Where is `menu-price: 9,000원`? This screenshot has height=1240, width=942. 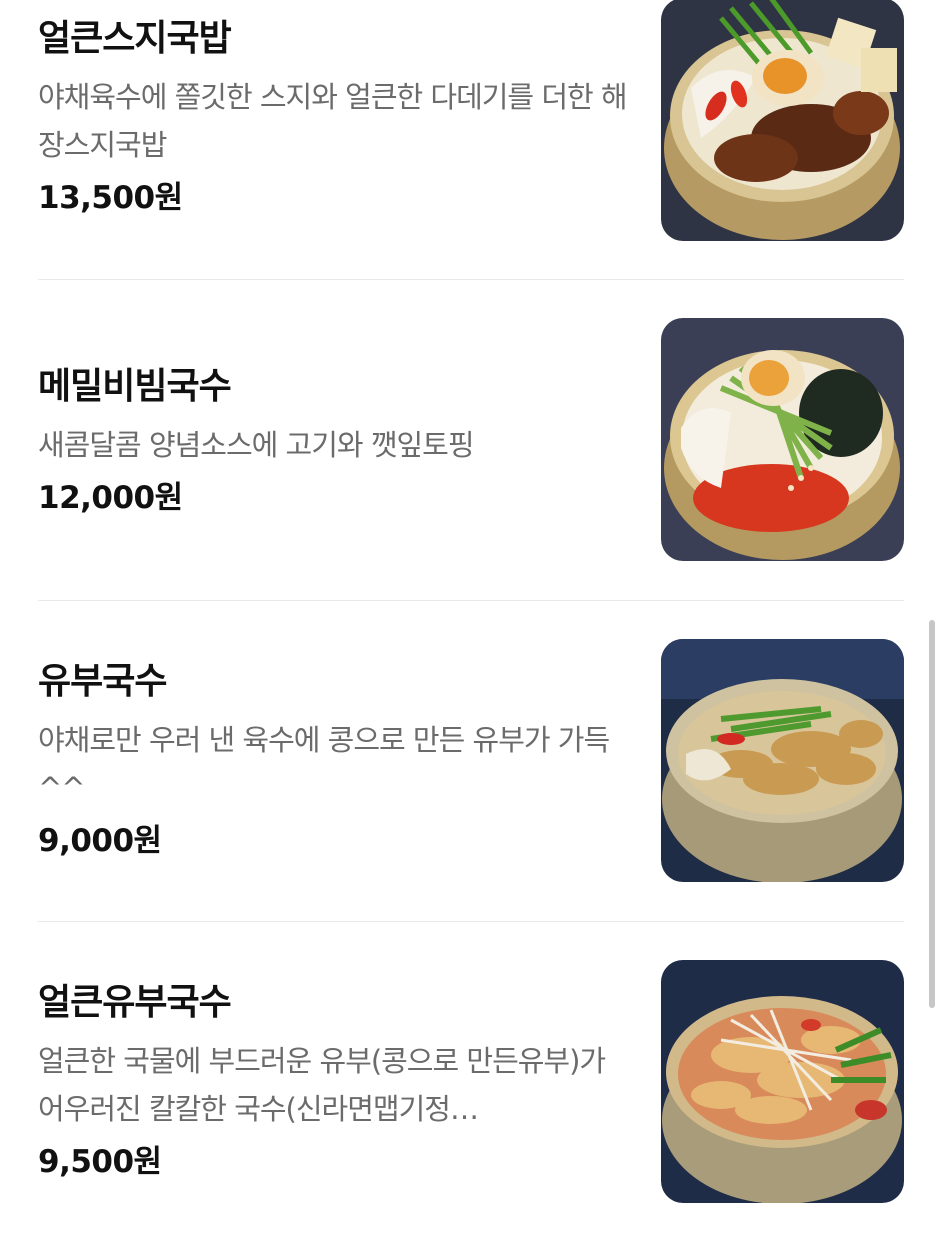
menu-price: 9,000원 is located at coordinates (100, 841).